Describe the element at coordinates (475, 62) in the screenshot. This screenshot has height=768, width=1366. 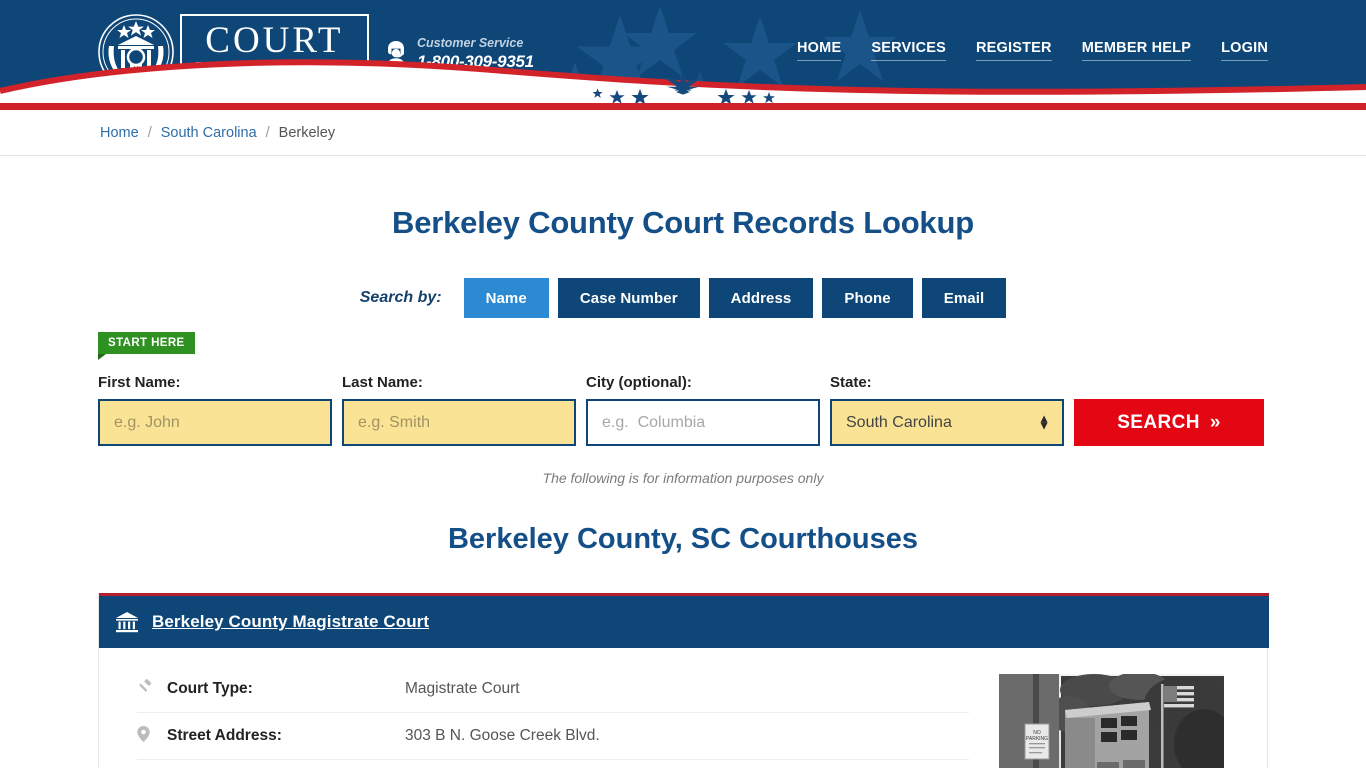
I see `customer-service-phone: 1-800-309-9351` at that location.